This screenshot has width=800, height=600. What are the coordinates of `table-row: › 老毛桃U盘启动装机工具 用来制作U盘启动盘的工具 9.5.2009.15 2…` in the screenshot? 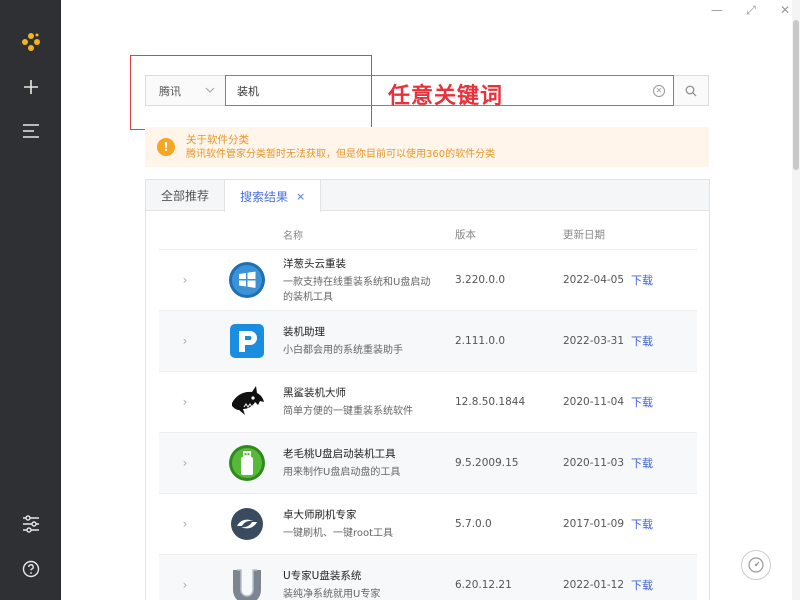 It's located at (428, 463).